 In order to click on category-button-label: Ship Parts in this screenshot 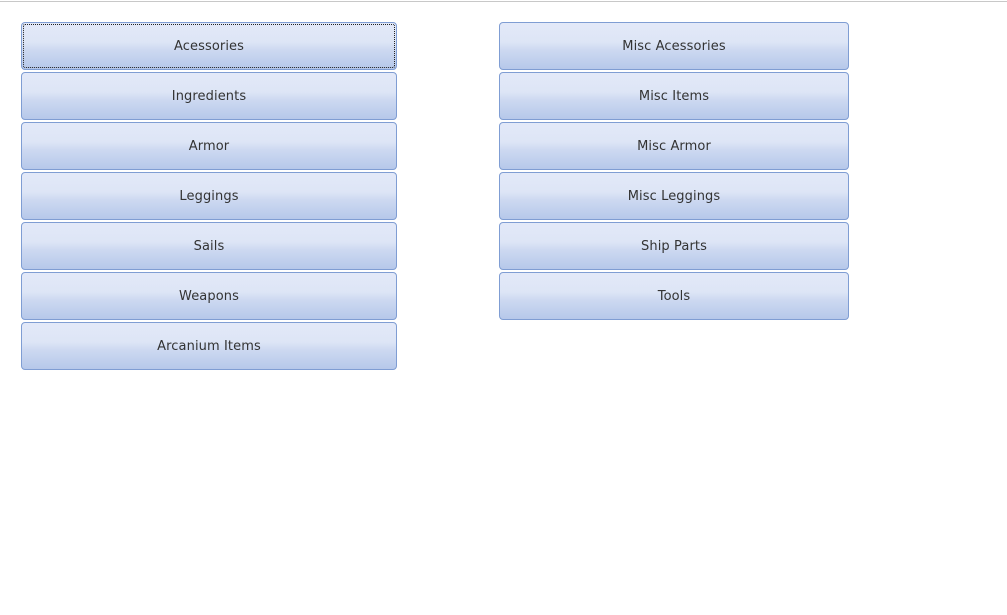, I will do `click(674, 246)`.